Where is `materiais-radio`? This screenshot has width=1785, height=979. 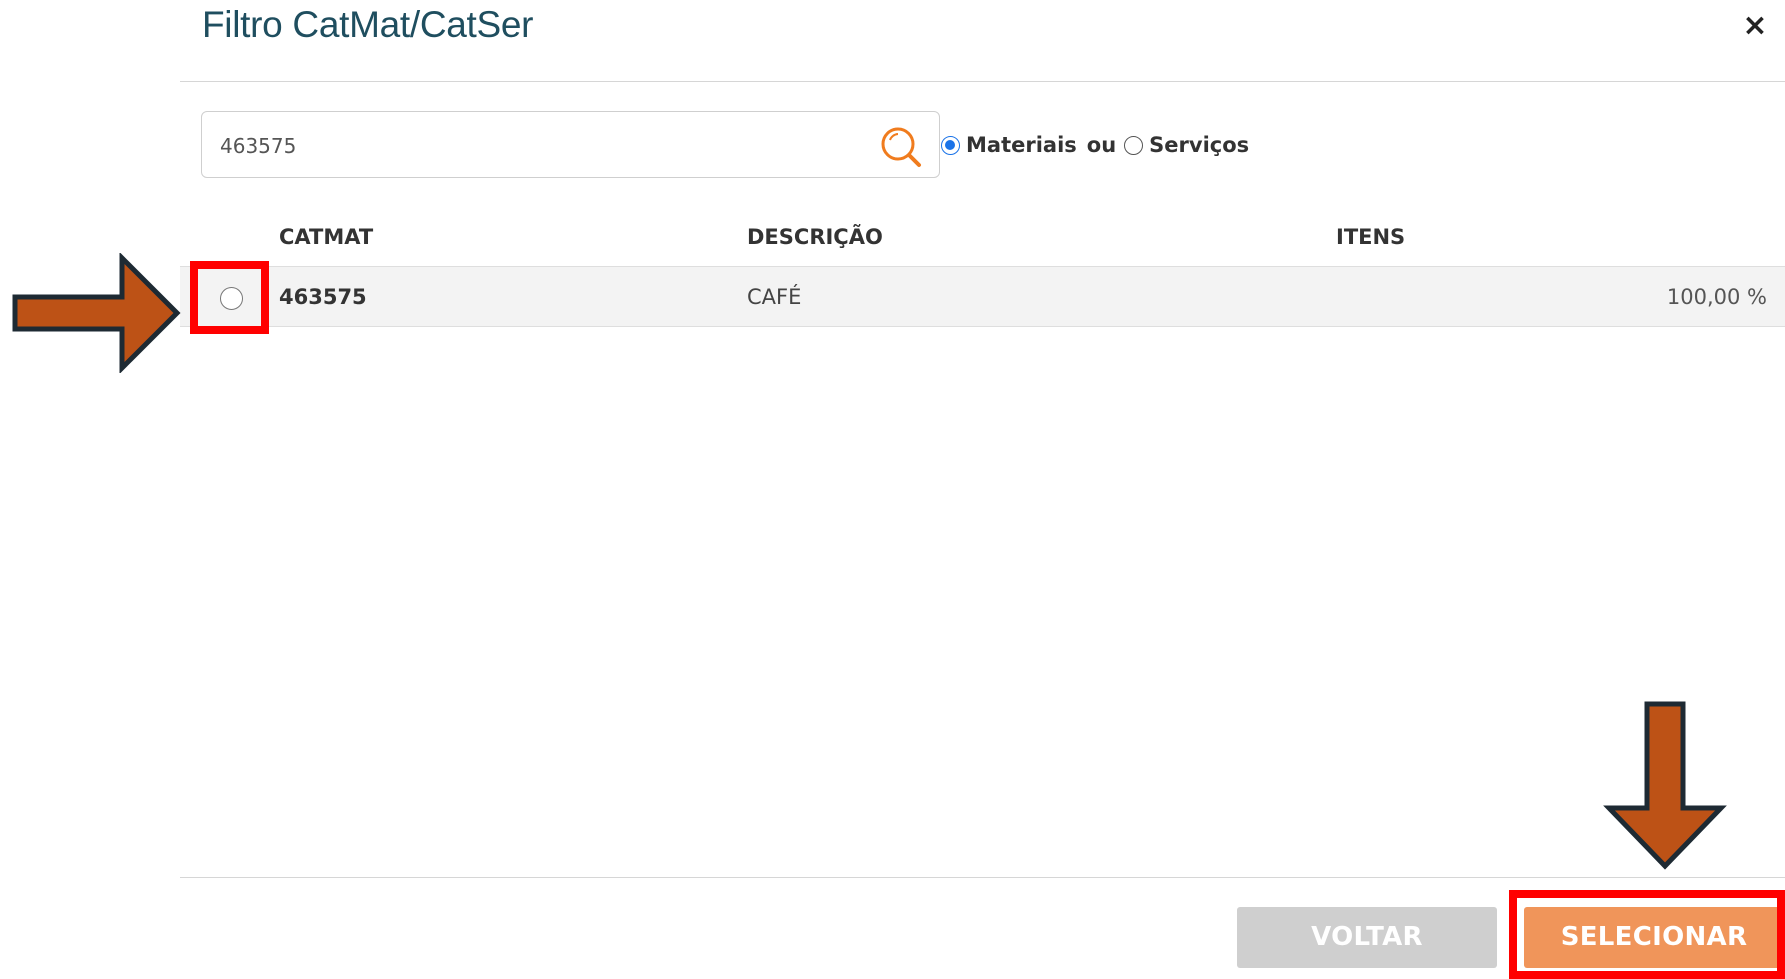
materiais-radio is located at coordinates (950, 145).